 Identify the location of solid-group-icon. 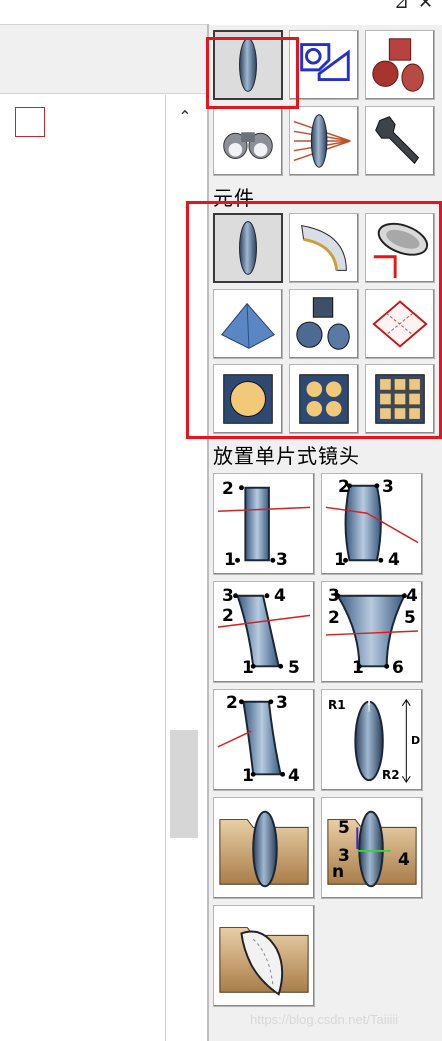
(323, 323).